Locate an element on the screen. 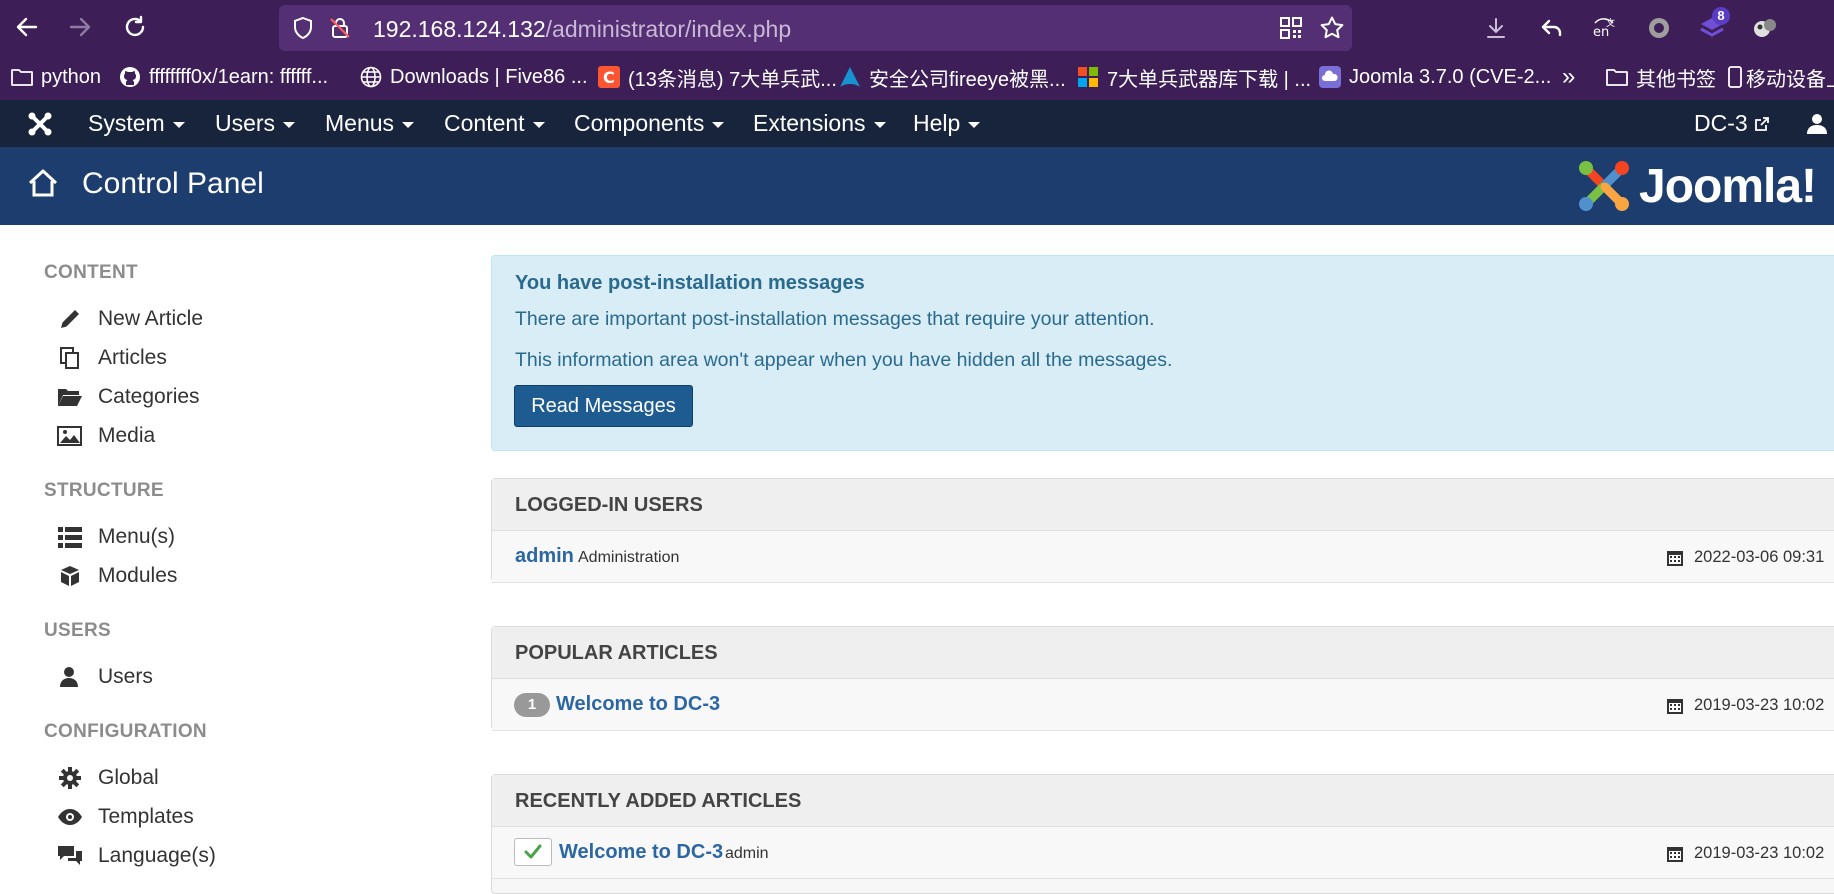 Image resolution: width=1834 pixels, height=894 pixels. menu-menus: Menus is located at coordinates (370, 123).